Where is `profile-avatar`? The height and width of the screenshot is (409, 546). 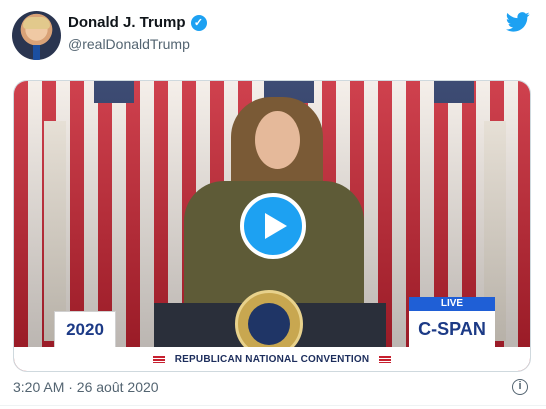
profile-avatar is located at coordinates (36, 35).